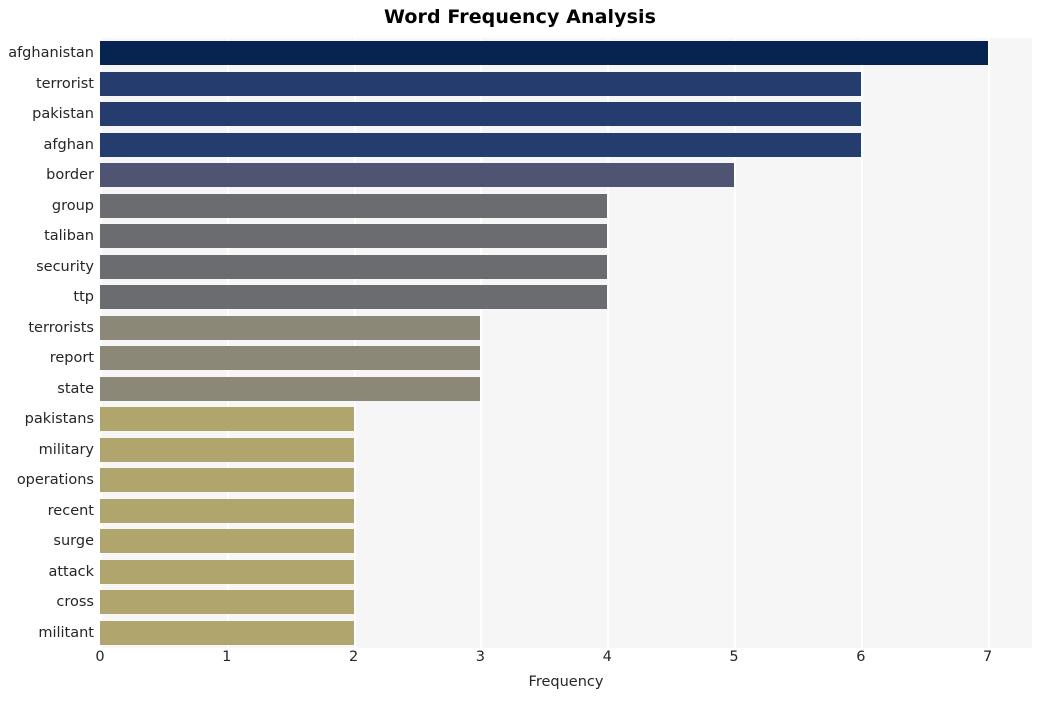 The width and height of the screenshot is (1040, 701). I want to click on bar-taliban, so click(354, 236).